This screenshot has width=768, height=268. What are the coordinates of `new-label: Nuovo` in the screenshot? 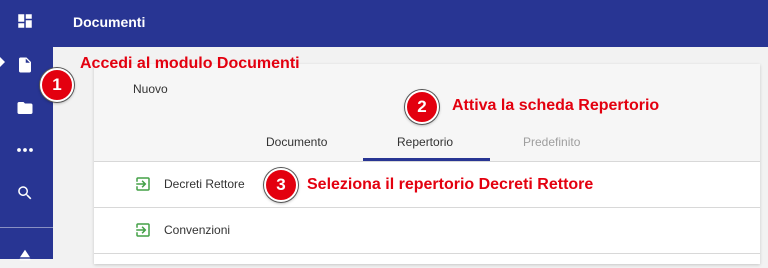 It's located at (150, 89).